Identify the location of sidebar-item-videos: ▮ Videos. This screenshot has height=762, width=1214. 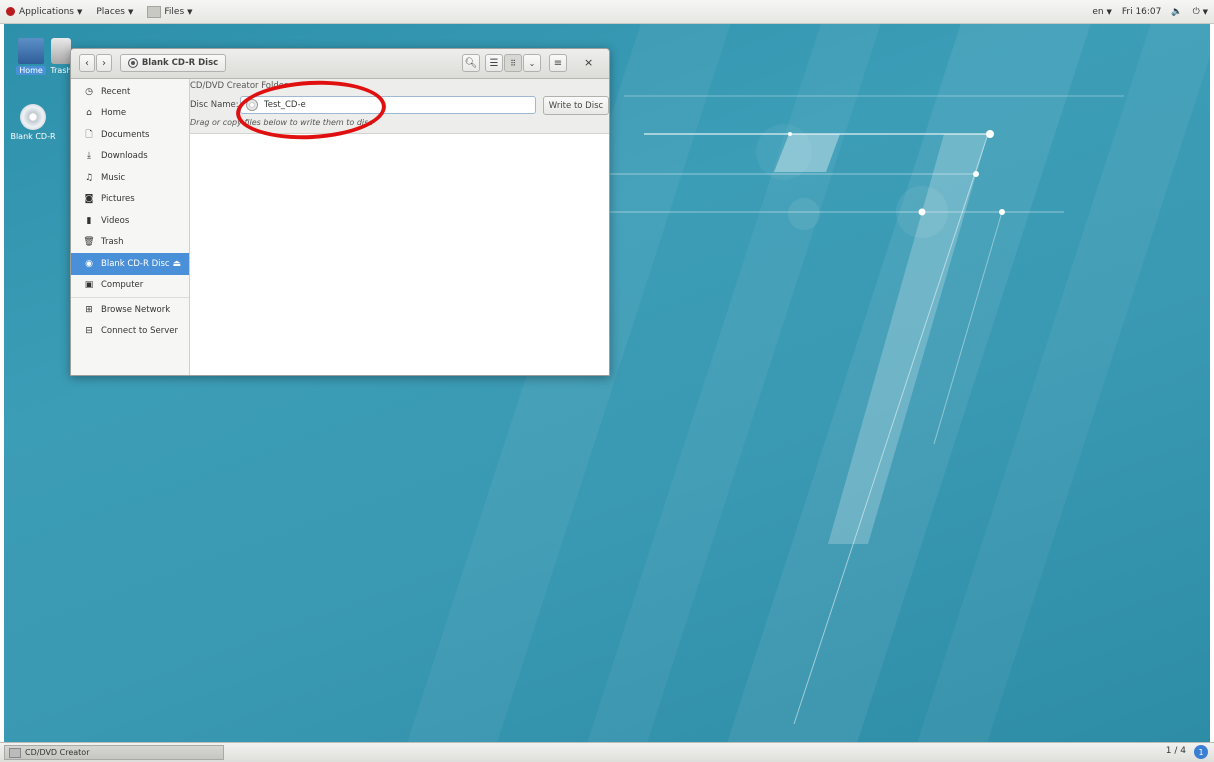
(130, 221).